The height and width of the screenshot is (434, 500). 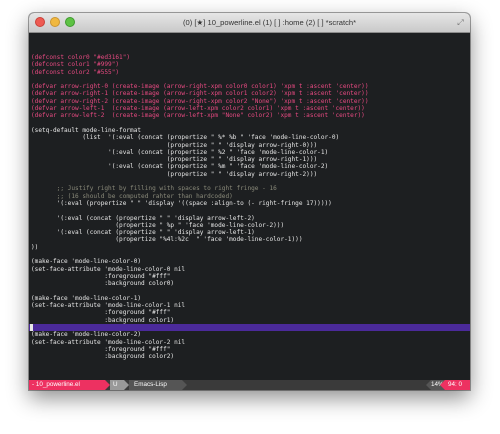 I want to click on code-text: (make-face 'mode-line-color-0), so click(x=86, y=262).